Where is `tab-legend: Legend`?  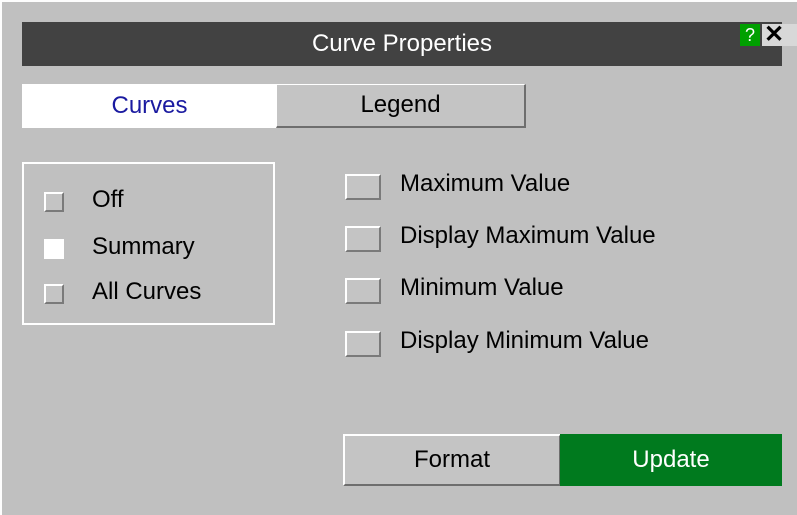 tab-legend: Legend is located at coordinates (401, 106).